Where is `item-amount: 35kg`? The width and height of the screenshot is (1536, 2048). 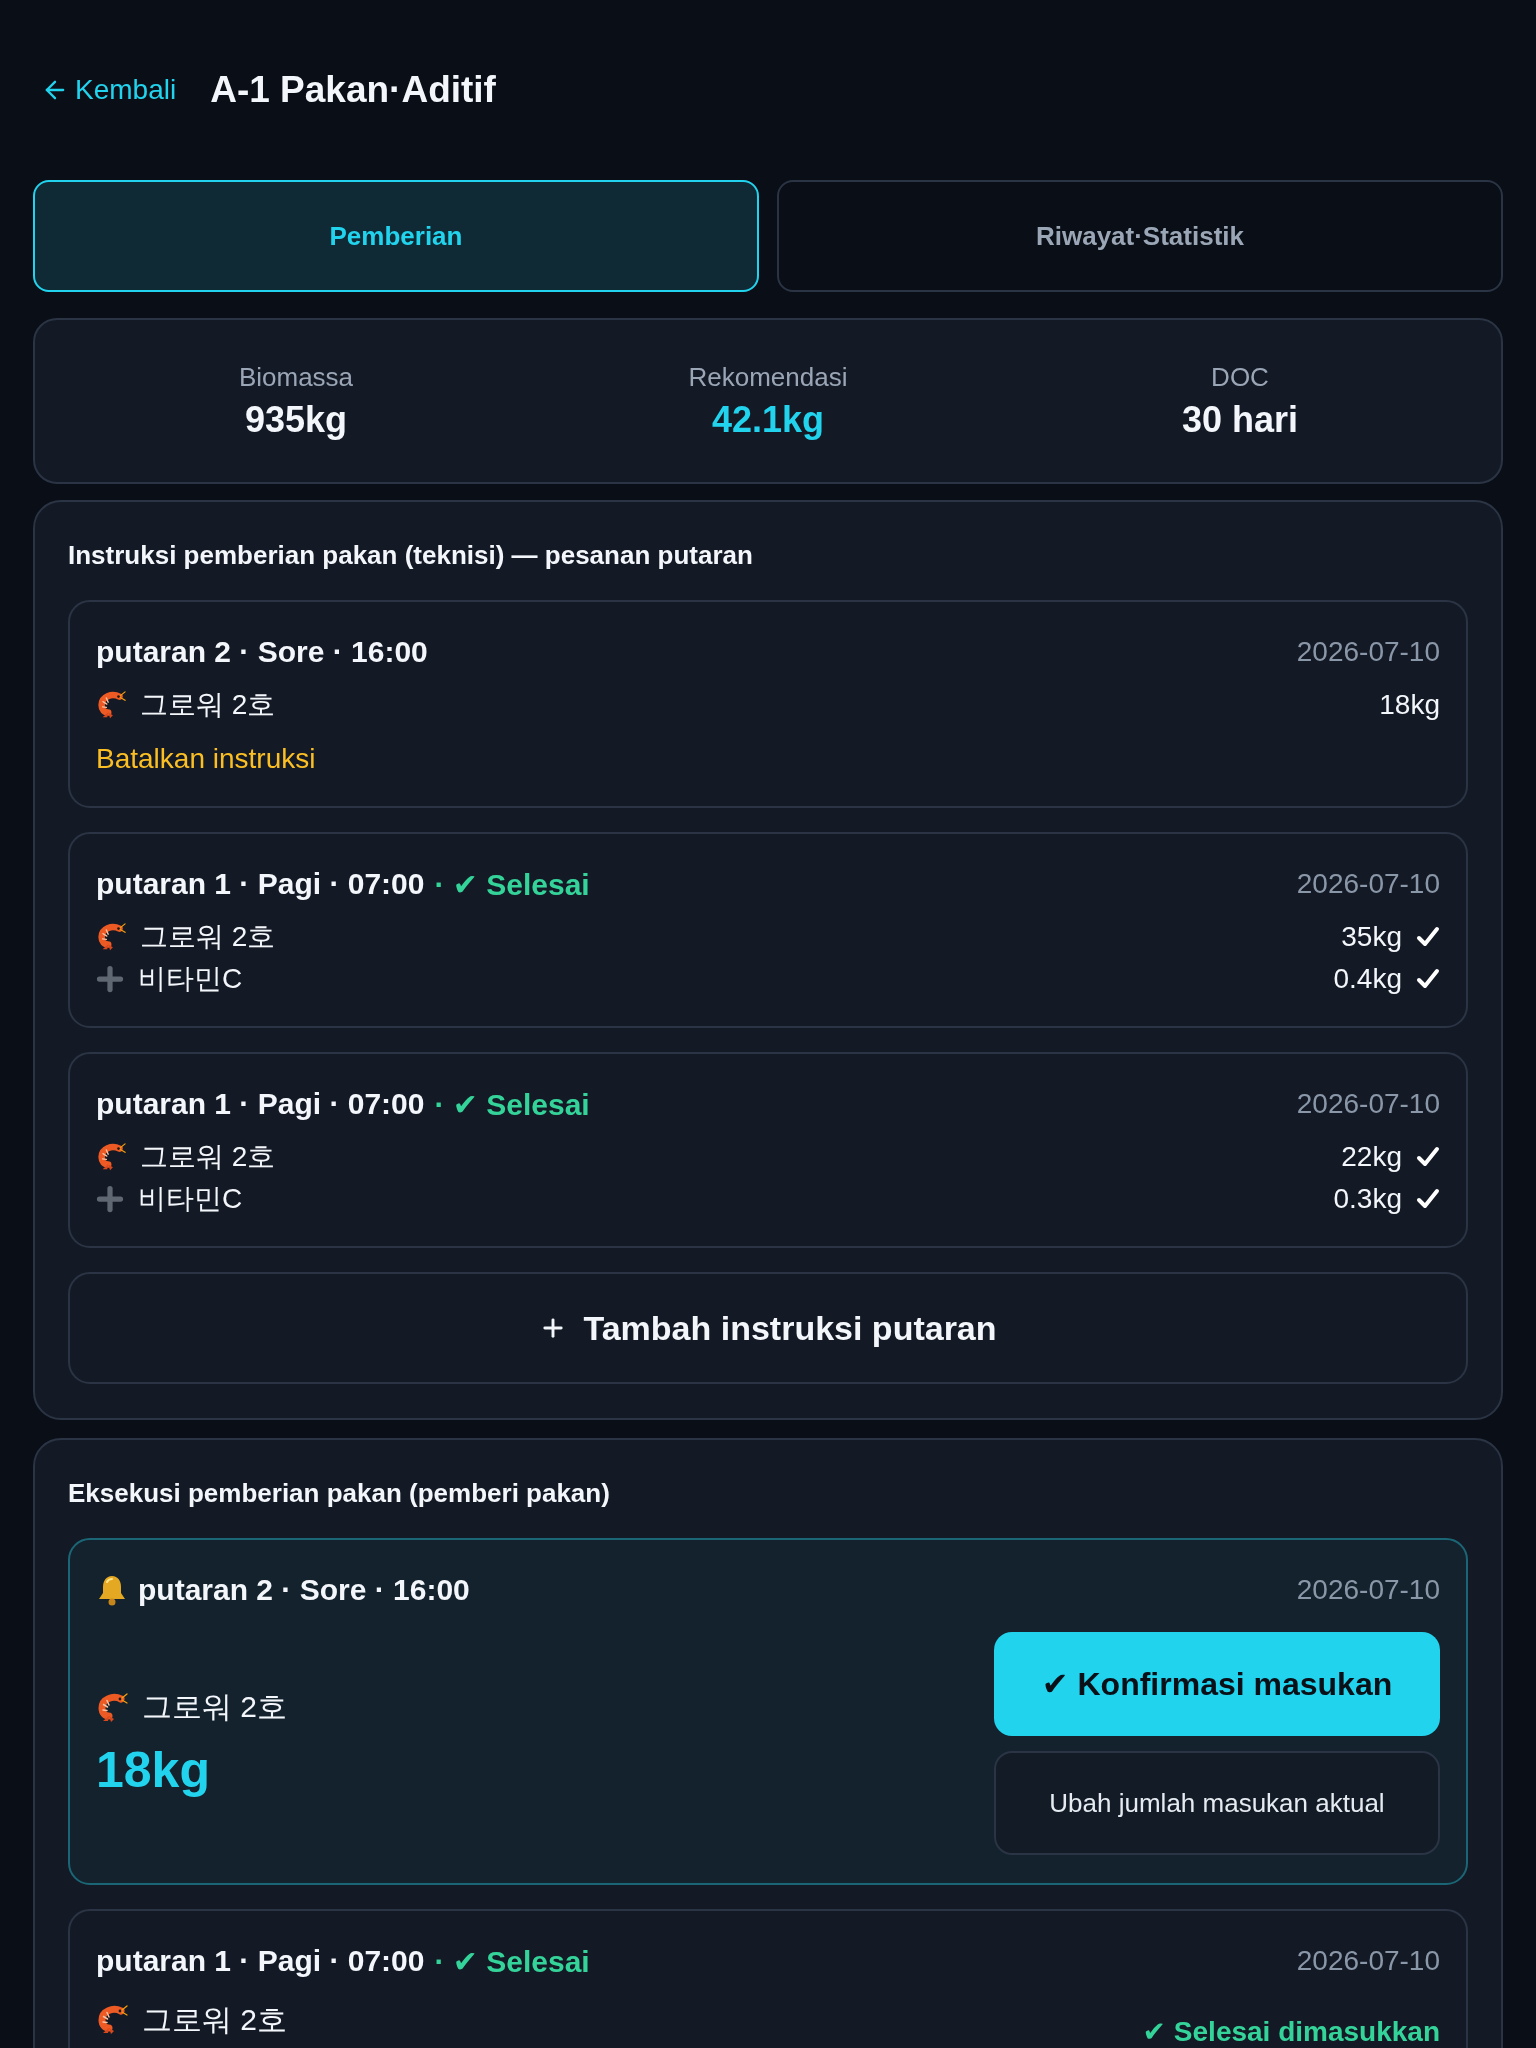 item-amount: 35kg is located at coordinates (1371, 937).